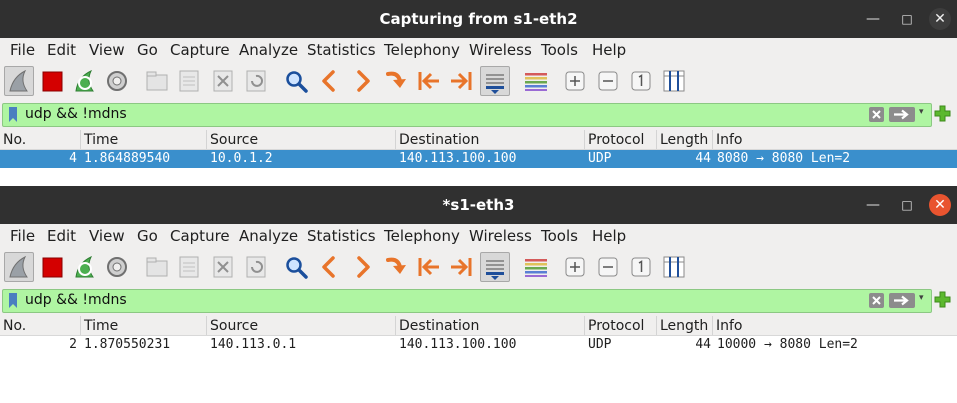  What do you see at coordinates (478, 19) in the screenshot?
I see `window-titlebar: Capturing from s1-eth2 — □ ✕` at bounding box center [478, 19].